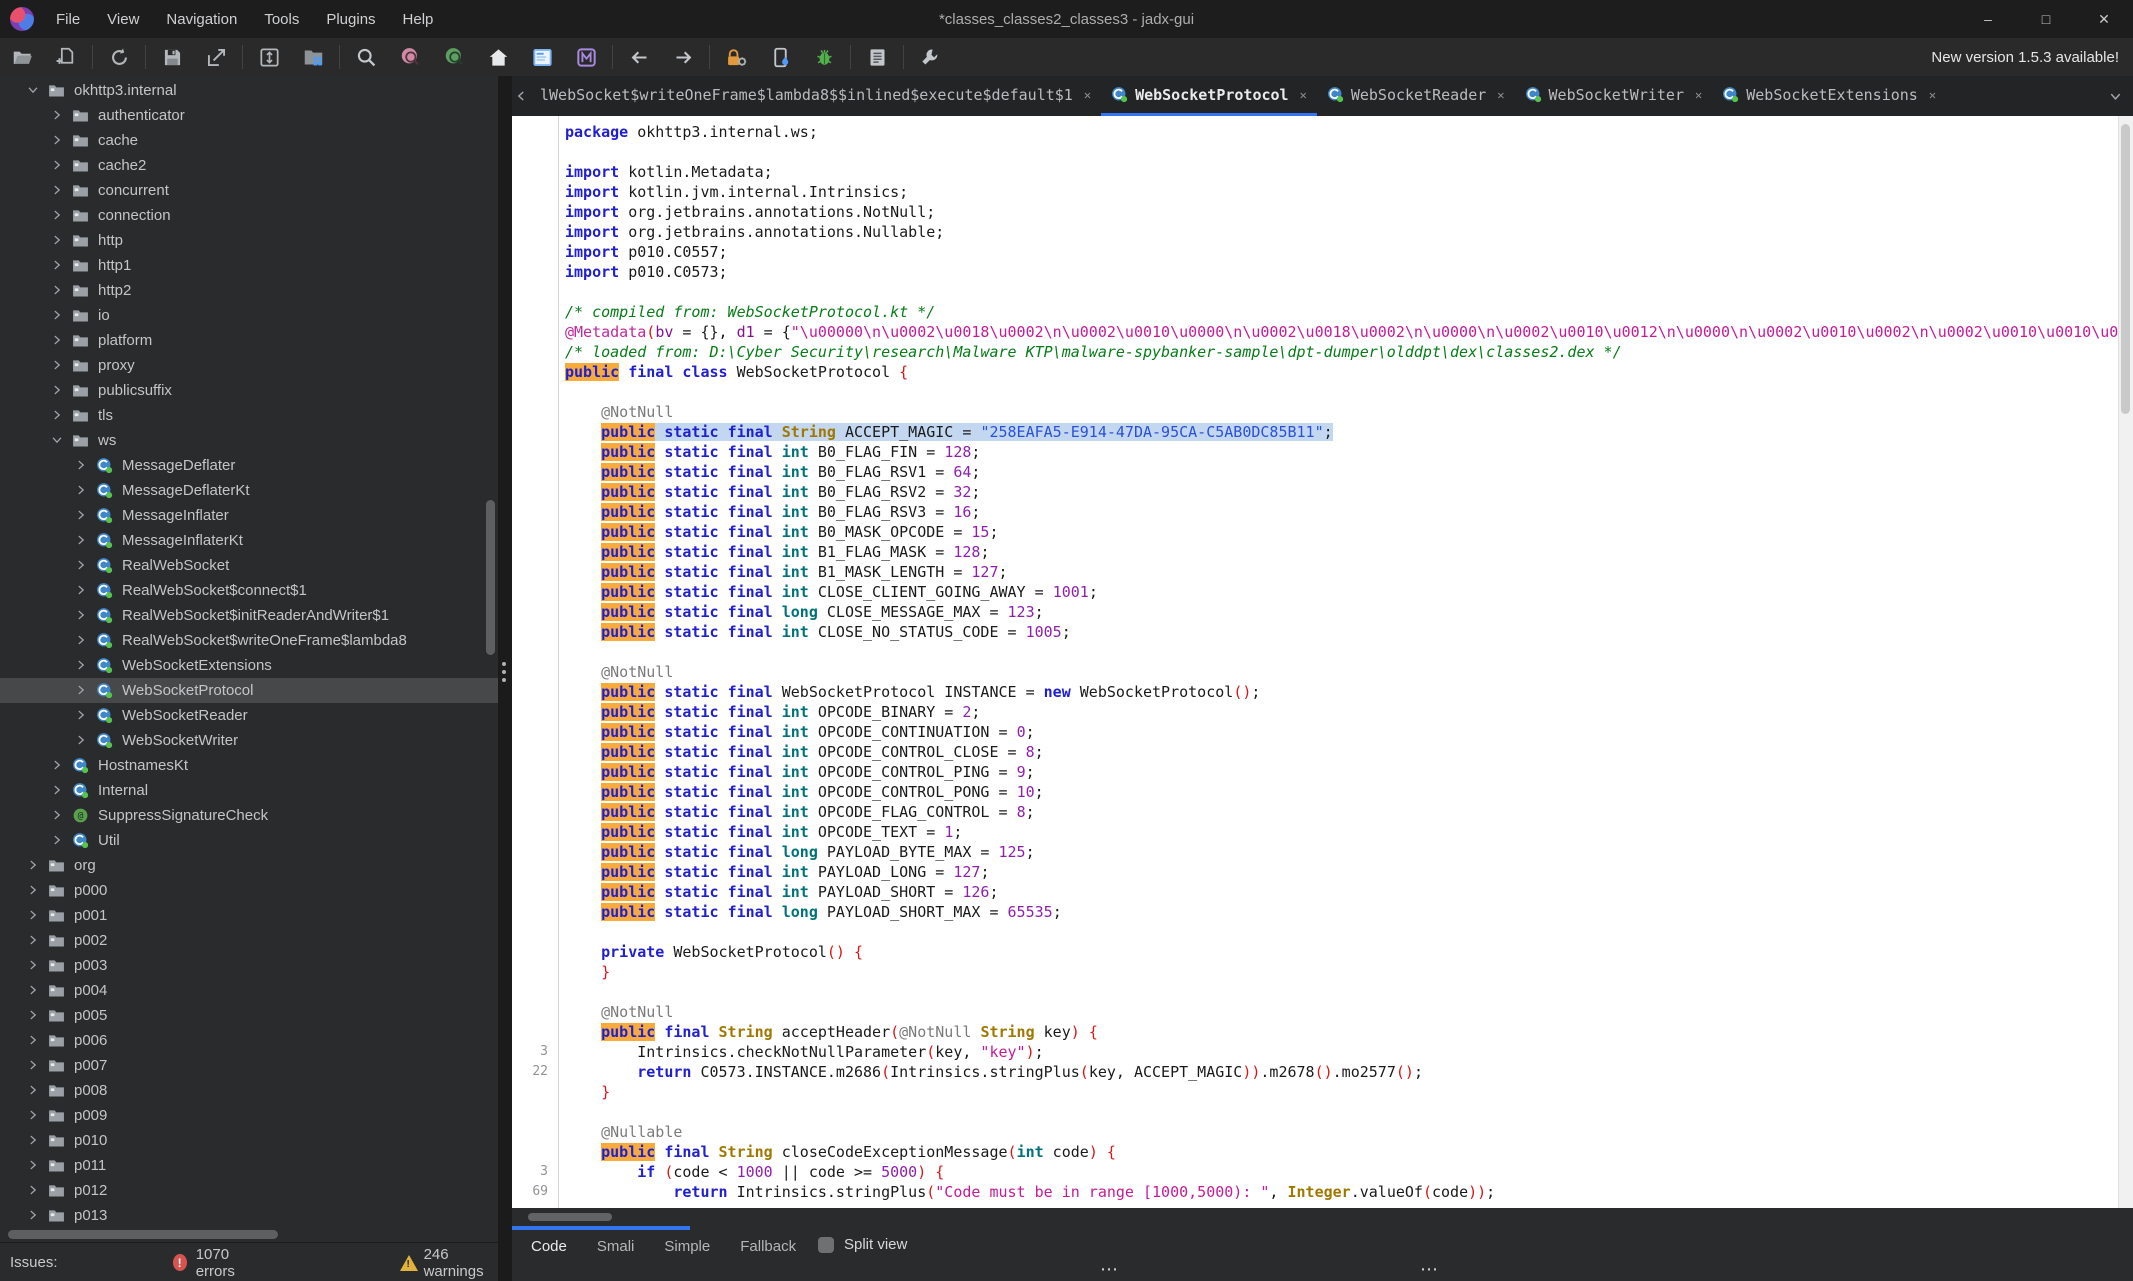 This screenshot has width=2133, height=1281. Describe the element at coordinates (201, 19) in the screenshot. I see `menu-navigation: Navigation` at that location.